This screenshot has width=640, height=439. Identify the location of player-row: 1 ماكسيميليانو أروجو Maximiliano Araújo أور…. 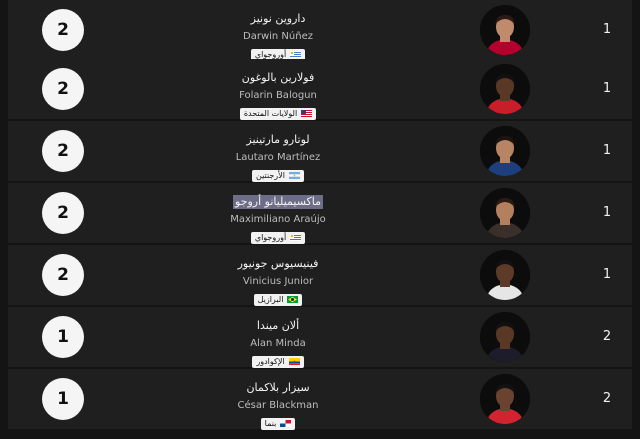
(320, 214).